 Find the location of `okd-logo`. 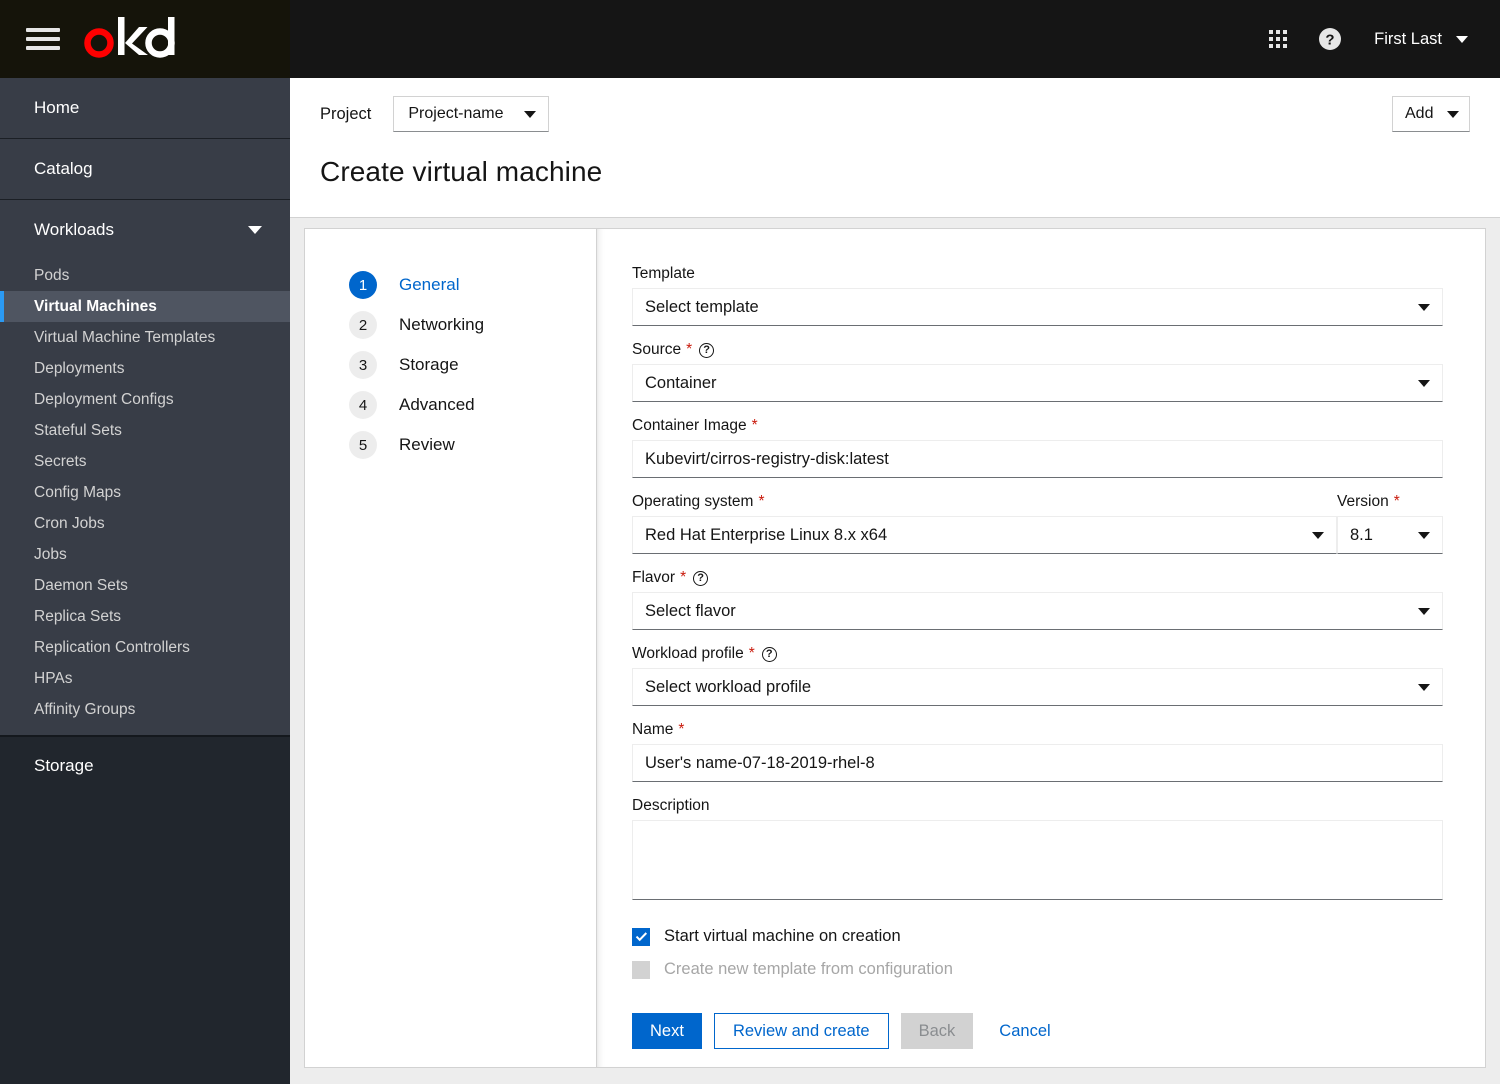

okd-logo is located at coordinates (130, 39).